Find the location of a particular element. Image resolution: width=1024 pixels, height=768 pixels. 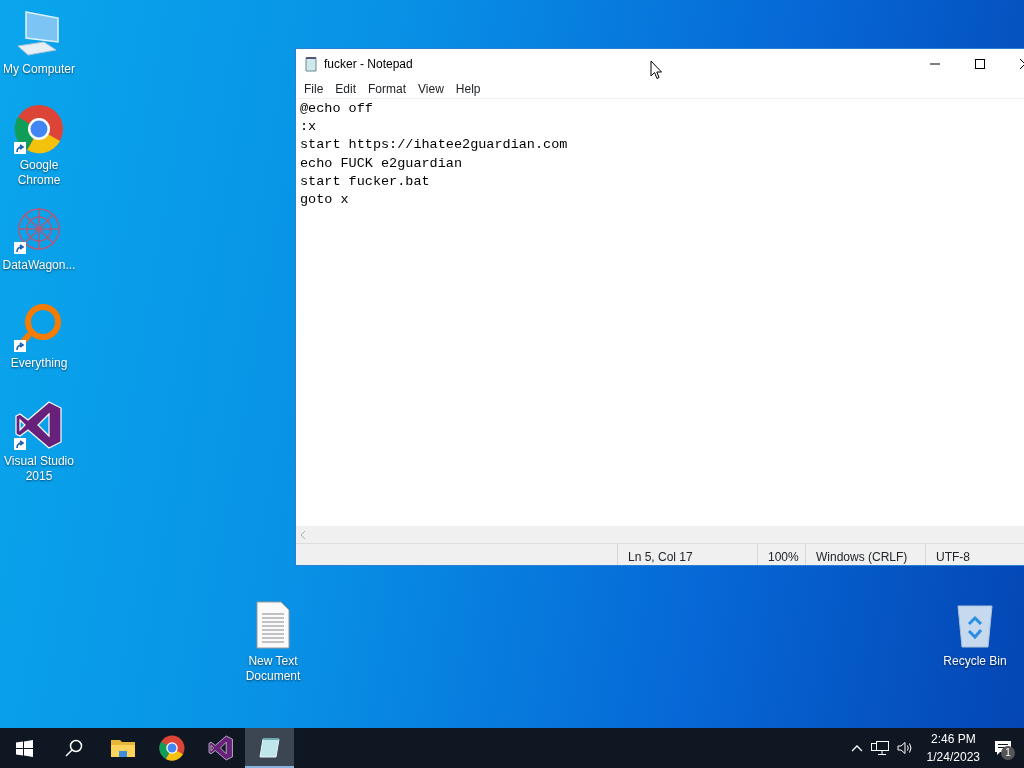

code-line: echo FUCK e2guardian is located at coordinates (382, 163).